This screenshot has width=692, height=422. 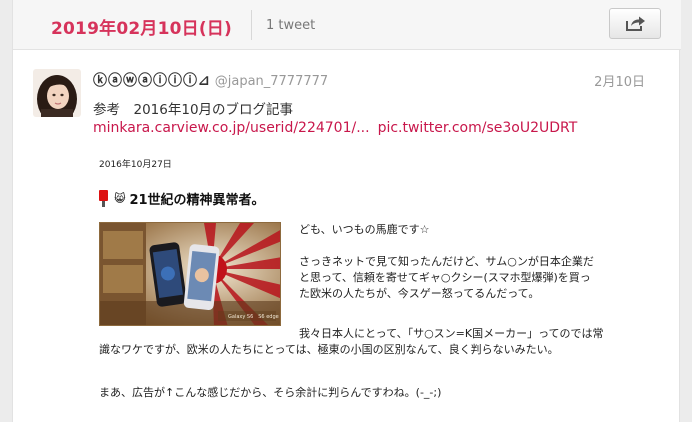 What do you see at coordinates (449, 246) in the screenshot?
I see `photo-line` at bounding box center [449, 246].